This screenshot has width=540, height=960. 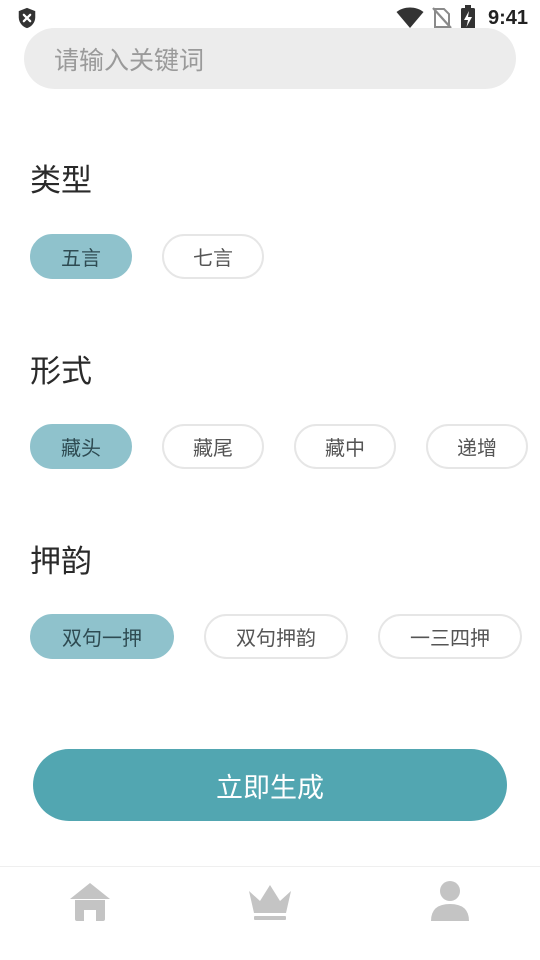 I want to click on section-title-type: 类型, so click(x=61, y=181).